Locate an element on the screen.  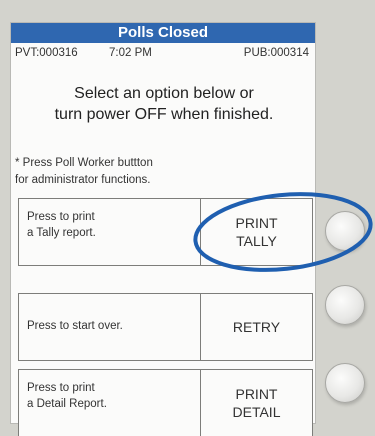
clock-time: 7:02 PM is located at coordinates (130, 53).